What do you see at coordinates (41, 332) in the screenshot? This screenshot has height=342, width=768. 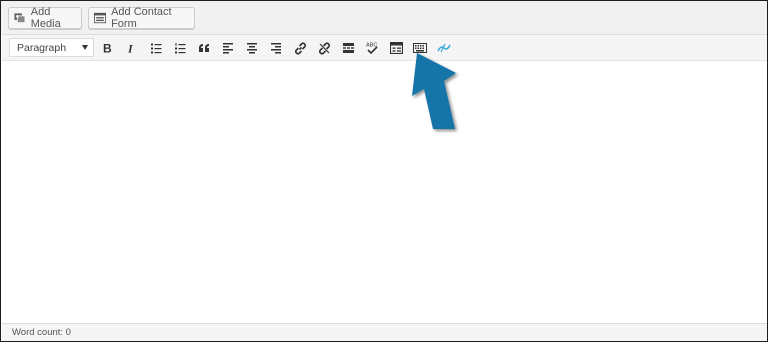 I see `word-count: Word count: 0` at bounding box center [41, 332].